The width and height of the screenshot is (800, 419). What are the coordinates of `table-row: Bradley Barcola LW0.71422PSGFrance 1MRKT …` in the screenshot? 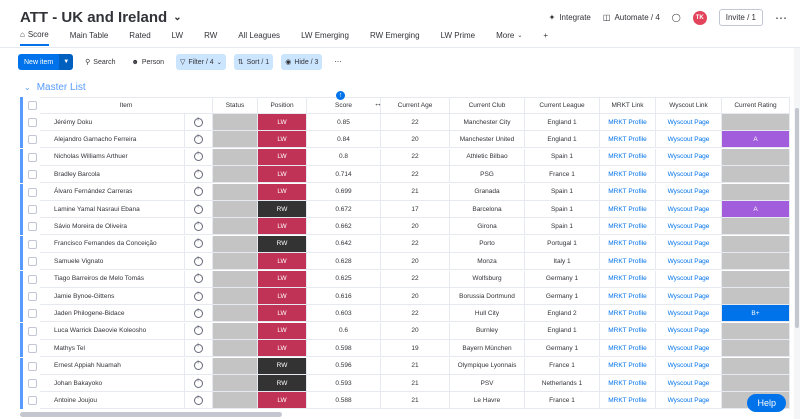 It's located at (405, 175).